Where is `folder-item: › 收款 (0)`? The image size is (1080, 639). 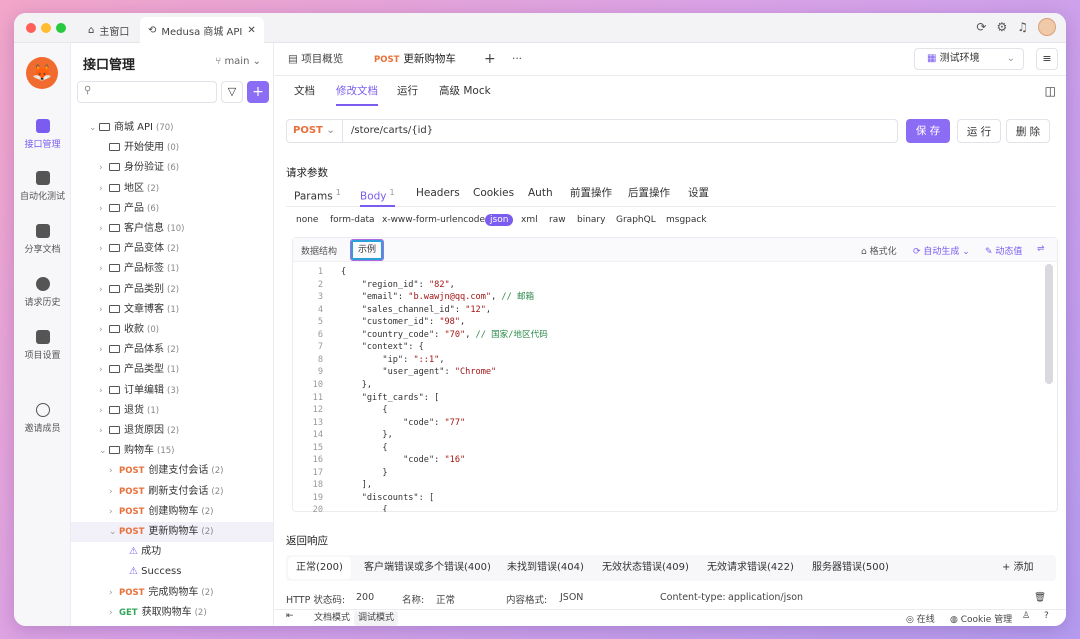 folder-item: › 收款 (0) is located at coordinates (172, 330).